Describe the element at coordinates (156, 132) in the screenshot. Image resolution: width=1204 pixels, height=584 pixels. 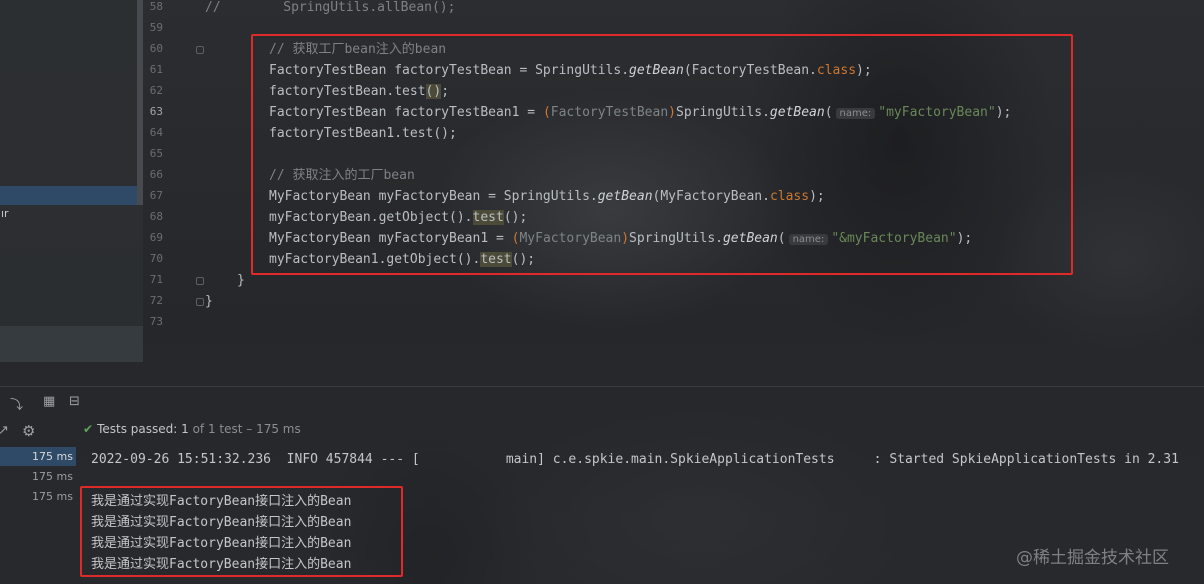
I see `line-number: 64` at that location.